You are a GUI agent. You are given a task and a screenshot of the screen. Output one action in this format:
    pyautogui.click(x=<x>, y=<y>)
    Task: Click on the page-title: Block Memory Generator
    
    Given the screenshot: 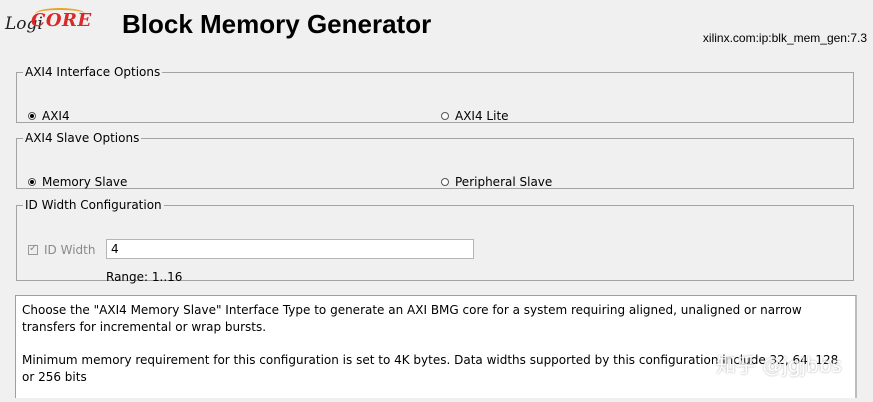 What is the action you would take?
    pyautogui.click(x=277, y=24)
    